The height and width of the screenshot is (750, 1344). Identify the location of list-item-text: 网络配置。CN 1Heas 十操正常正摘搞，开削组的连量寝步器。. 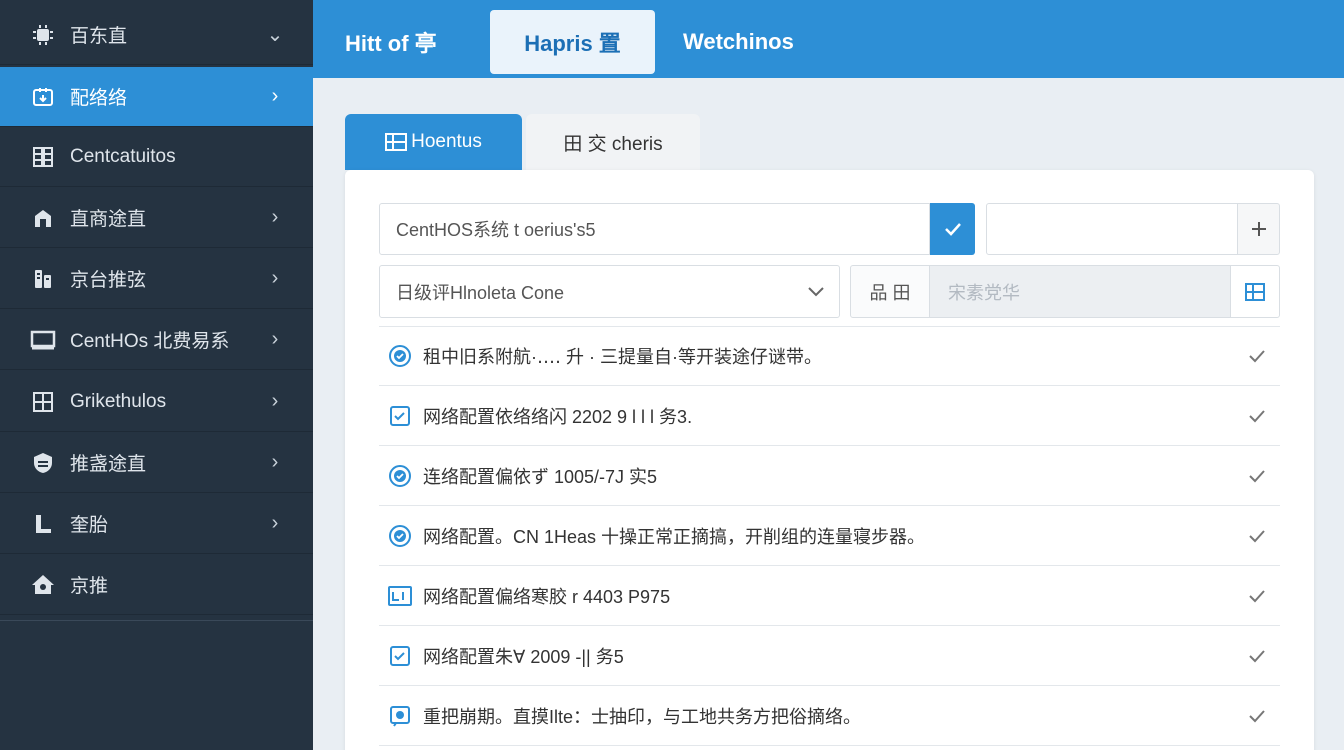
(674, 536).